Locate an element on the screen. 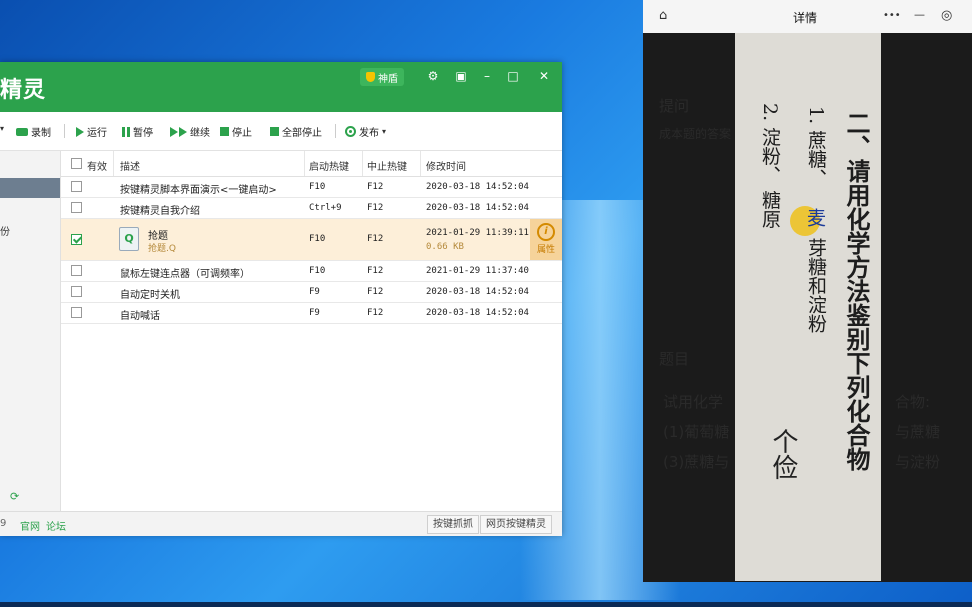  row-filename: 抢题.Q is located at coordinates (162, 249).